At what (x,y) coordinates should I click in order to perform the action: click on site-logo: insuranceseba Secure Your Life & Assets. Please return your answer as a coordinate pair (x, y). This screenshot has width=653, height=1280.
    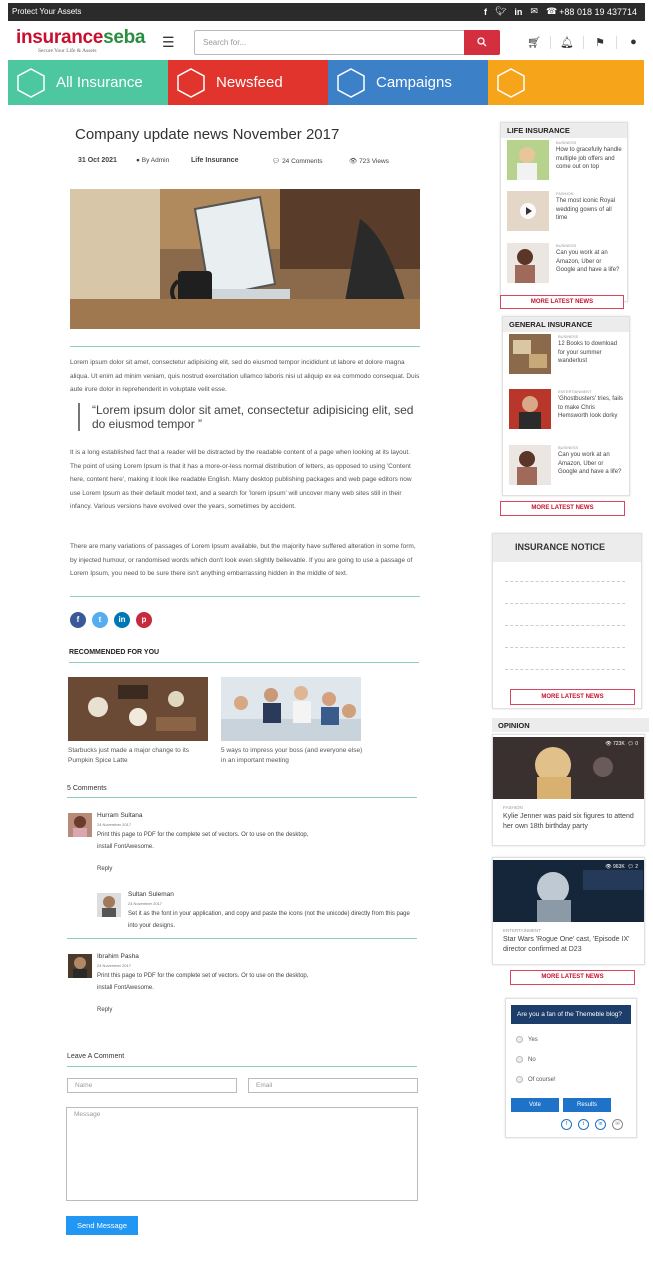
    Looking at the image, I should click on (80, 41).